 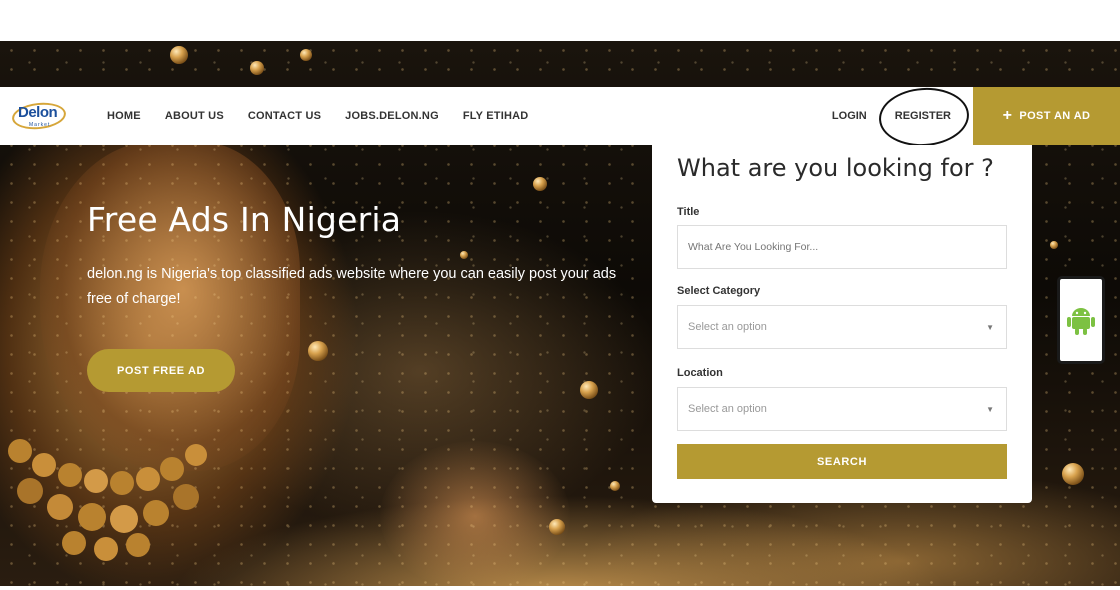 I want to click on logo-subtext: Market, so click(x=40, y=125).